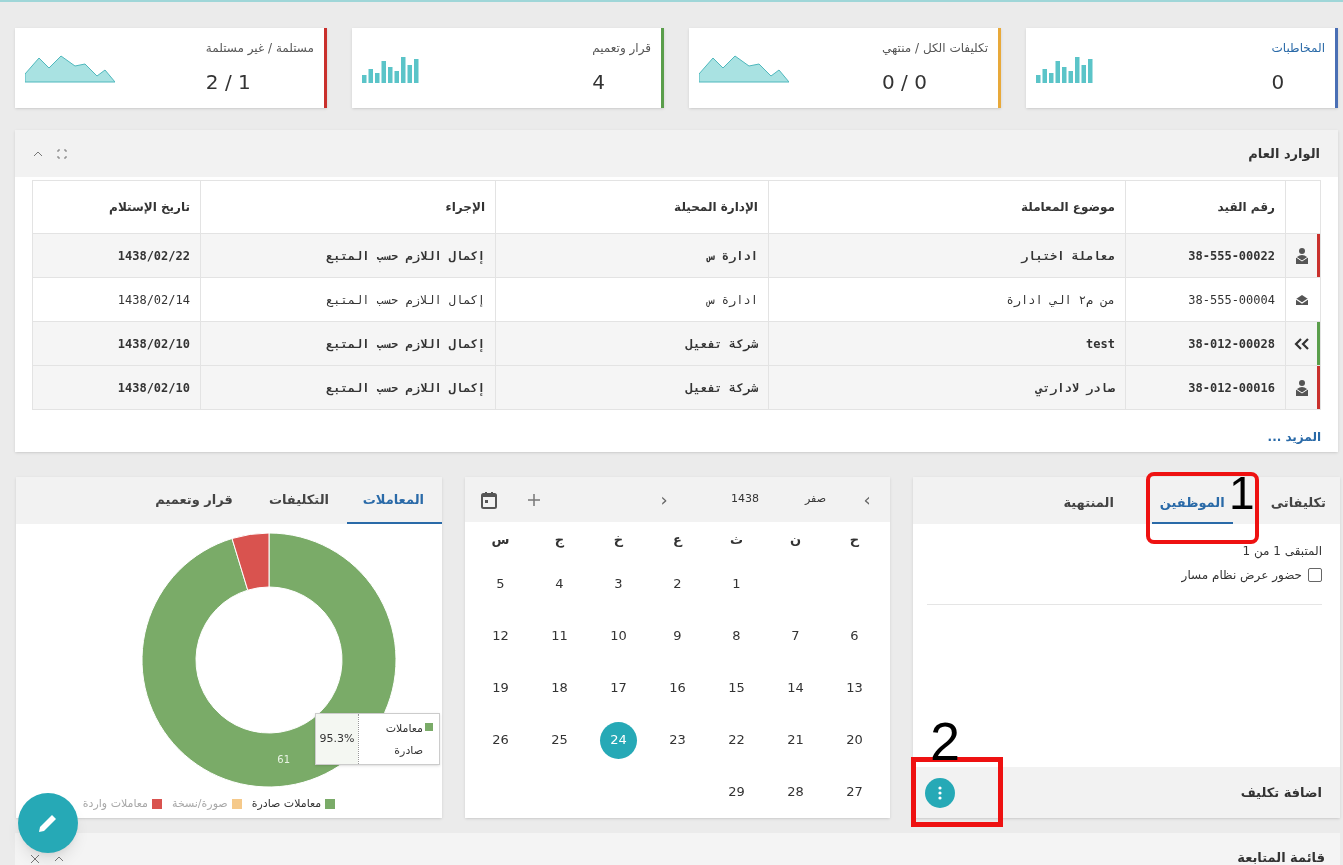  Describe the element at coordinates (1241, 575) in the screenshot. I see `checkbox-label: حضور عرض نظام مسار` at that location.